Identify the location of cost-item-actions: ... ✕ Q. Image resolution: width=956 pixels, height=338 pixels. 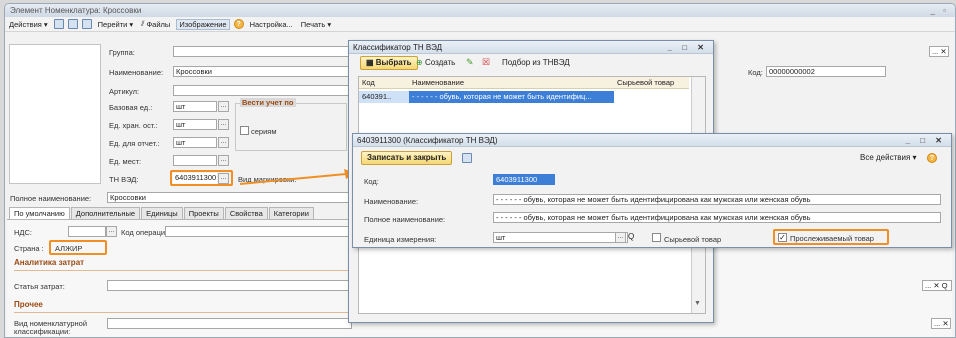
(937, 285).